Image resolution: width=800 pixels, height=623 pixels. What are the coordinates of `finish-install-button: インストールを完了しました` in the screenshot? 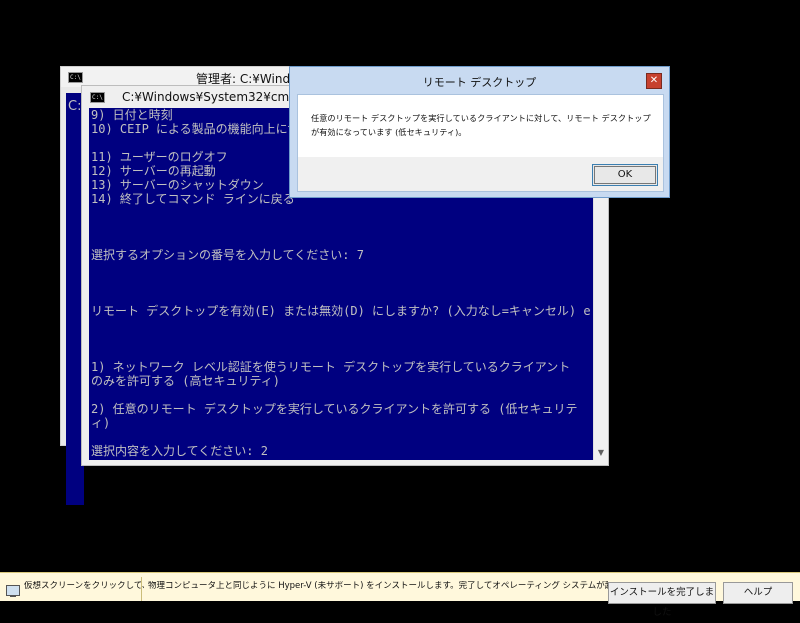 It's located at (662, 600).